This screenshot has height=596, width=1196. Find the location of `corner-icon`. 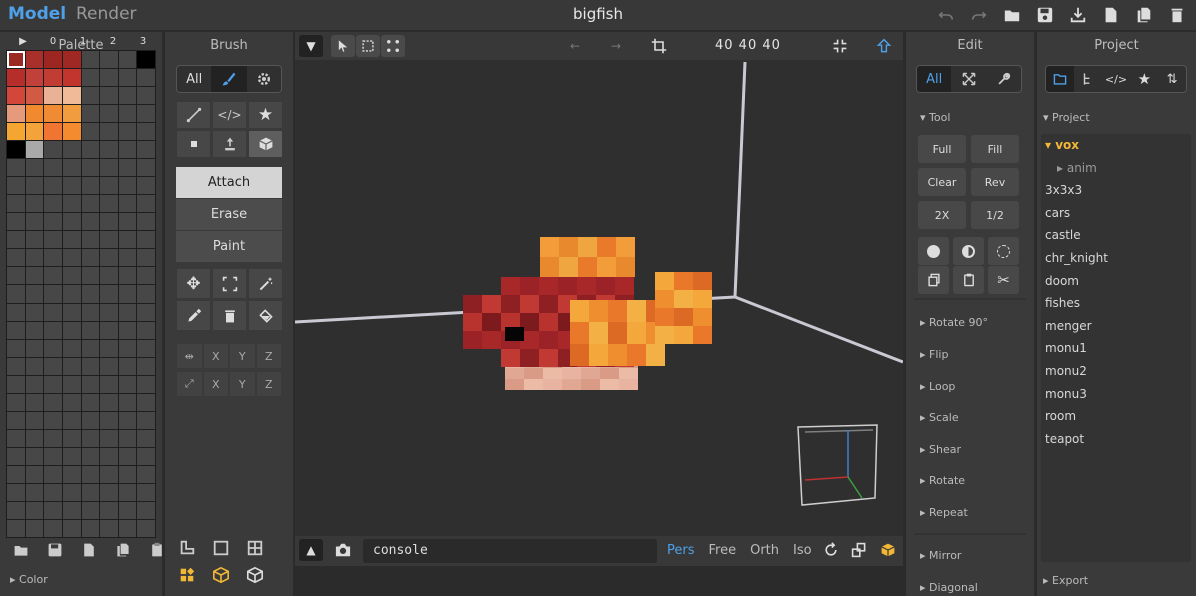

corner-icon is located at coordinates (187, 548).